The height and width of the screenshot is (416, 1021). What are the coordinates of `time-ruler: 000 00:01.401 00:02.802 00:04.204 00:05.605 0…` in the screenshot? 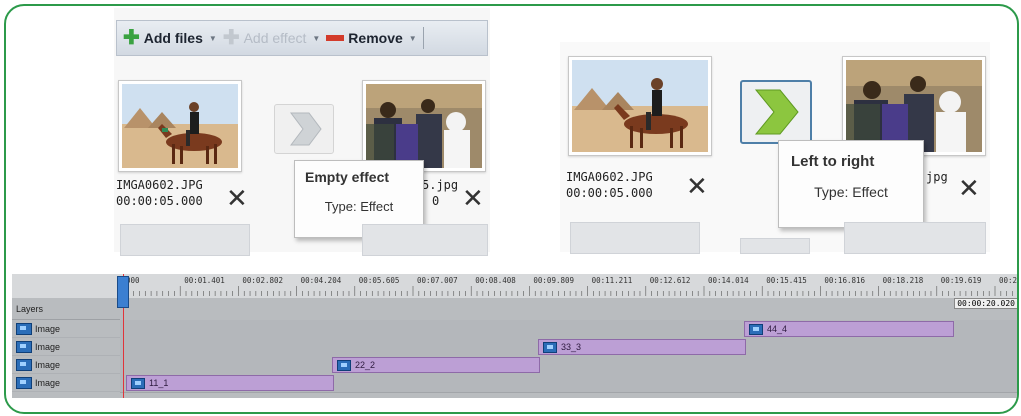 It's located at (515, 286).